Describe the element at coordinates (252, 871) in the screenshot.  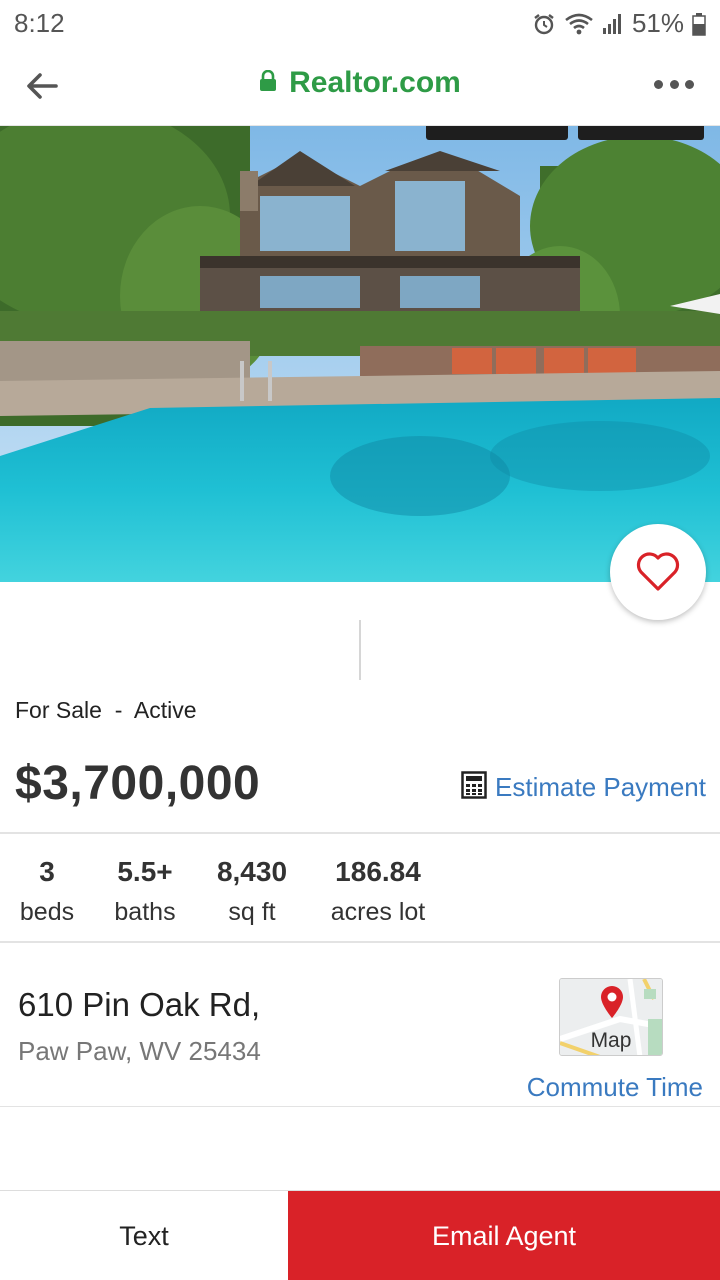
I see `fact-value: 8,430` at that location.